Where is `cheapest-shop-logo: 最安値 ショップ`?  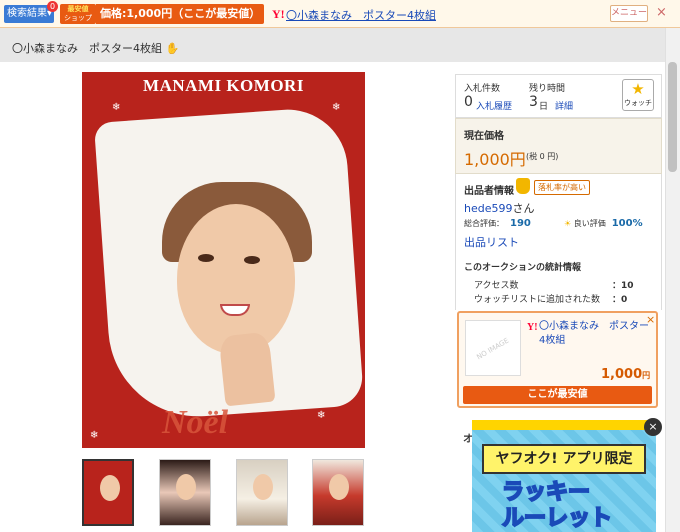 cheapest-shop-logo: 最安値 ショップ is located at coordinates (78, 14).